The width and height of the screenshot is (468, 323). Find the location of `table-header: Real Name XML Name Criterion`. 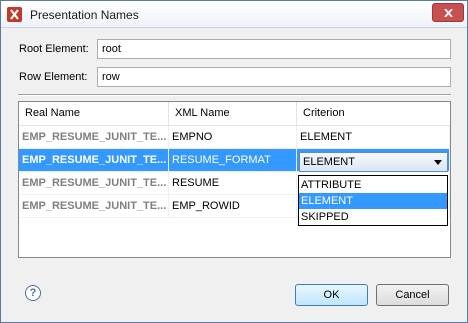

table-header: Real Name XML Name Criterion is located at coordinates (234, 114).